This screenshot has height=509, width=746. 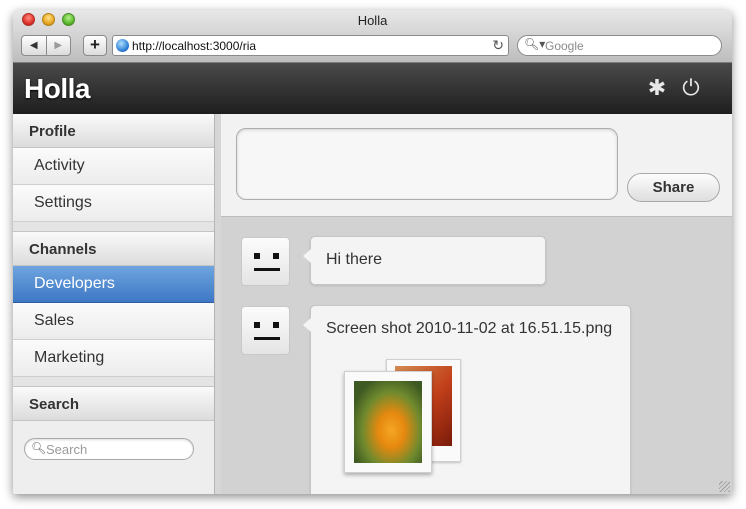 I want to click on plus-icon: +, so click(x=95, y=44).